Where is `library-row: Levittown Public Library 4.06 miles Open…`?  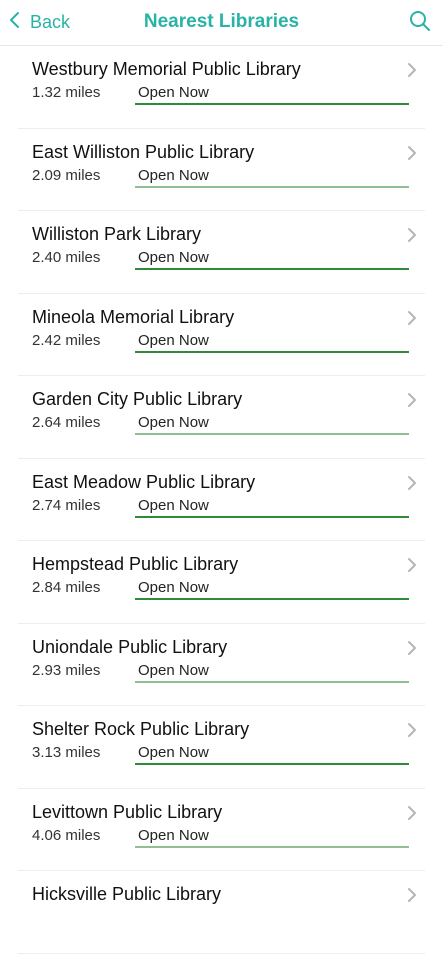 library-row: Levittown Public Library 4.06 miles Open… is located at coordinates (221, 830).